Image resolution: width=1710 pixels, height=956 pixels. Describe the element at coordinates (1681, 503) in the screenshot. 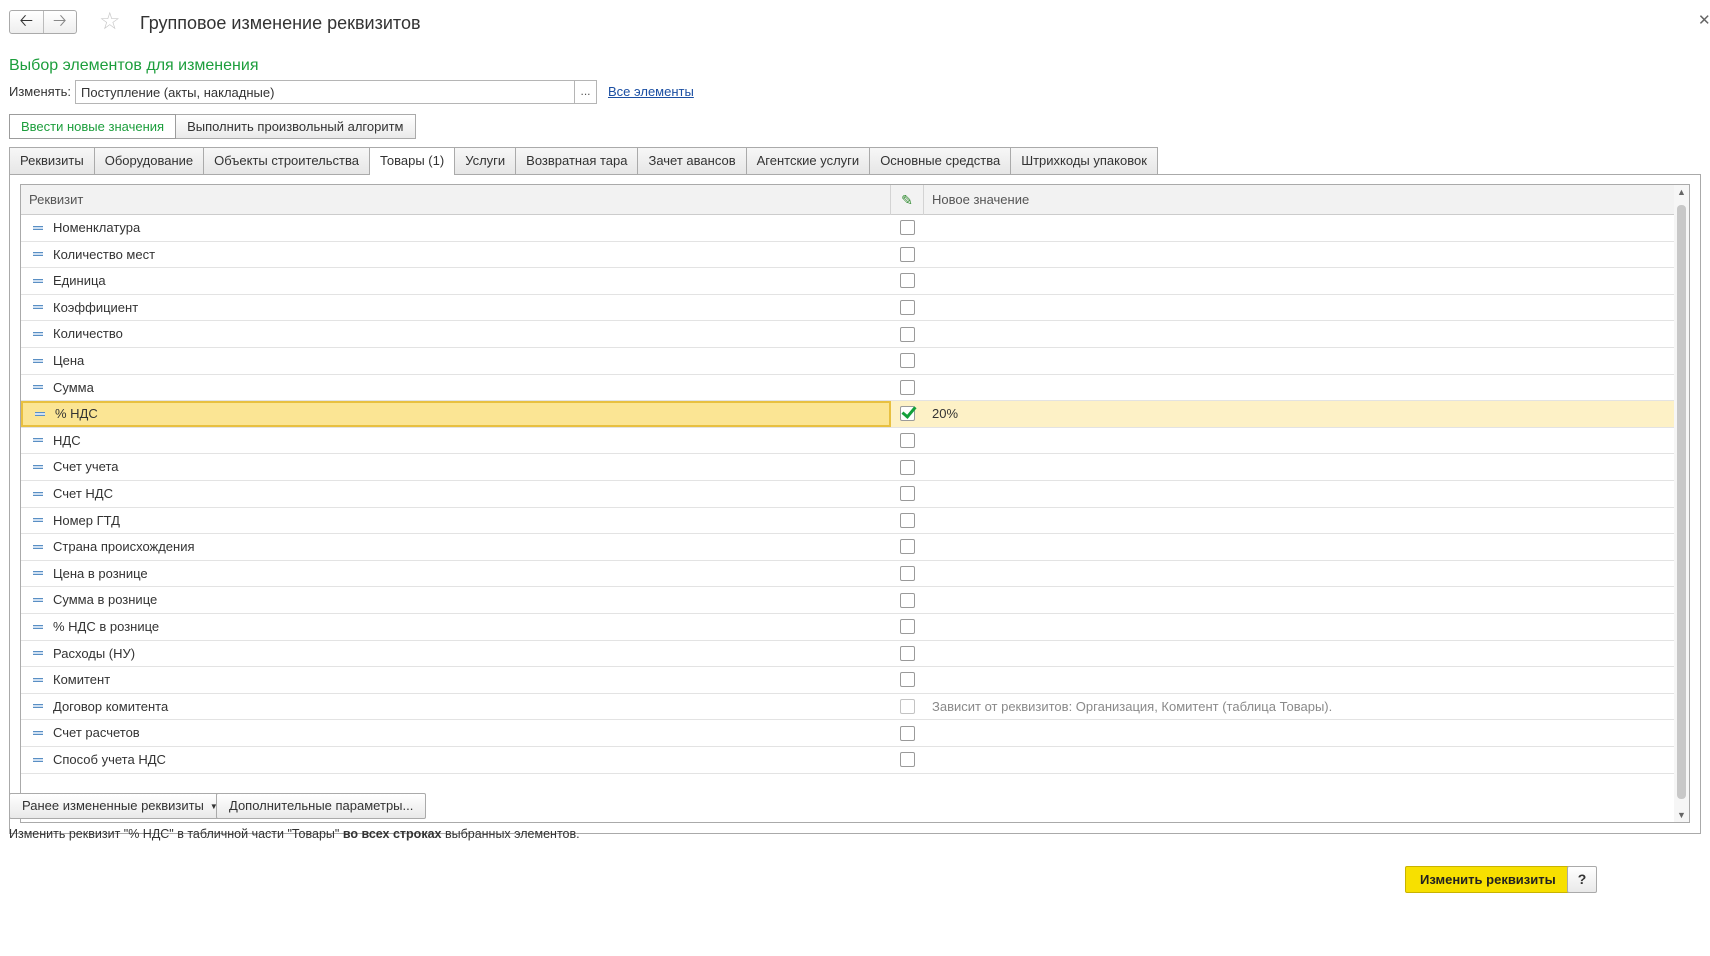

I see `vertical-scrollbar: ▲ ▼` at that location.